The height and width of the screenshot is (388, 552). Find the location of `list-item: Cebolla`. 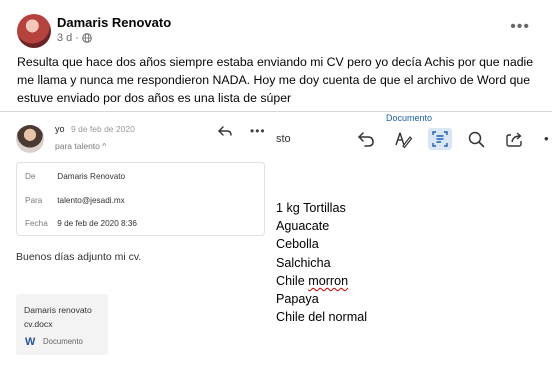

list-item: Cebolla is located at coordinates (297, 244).